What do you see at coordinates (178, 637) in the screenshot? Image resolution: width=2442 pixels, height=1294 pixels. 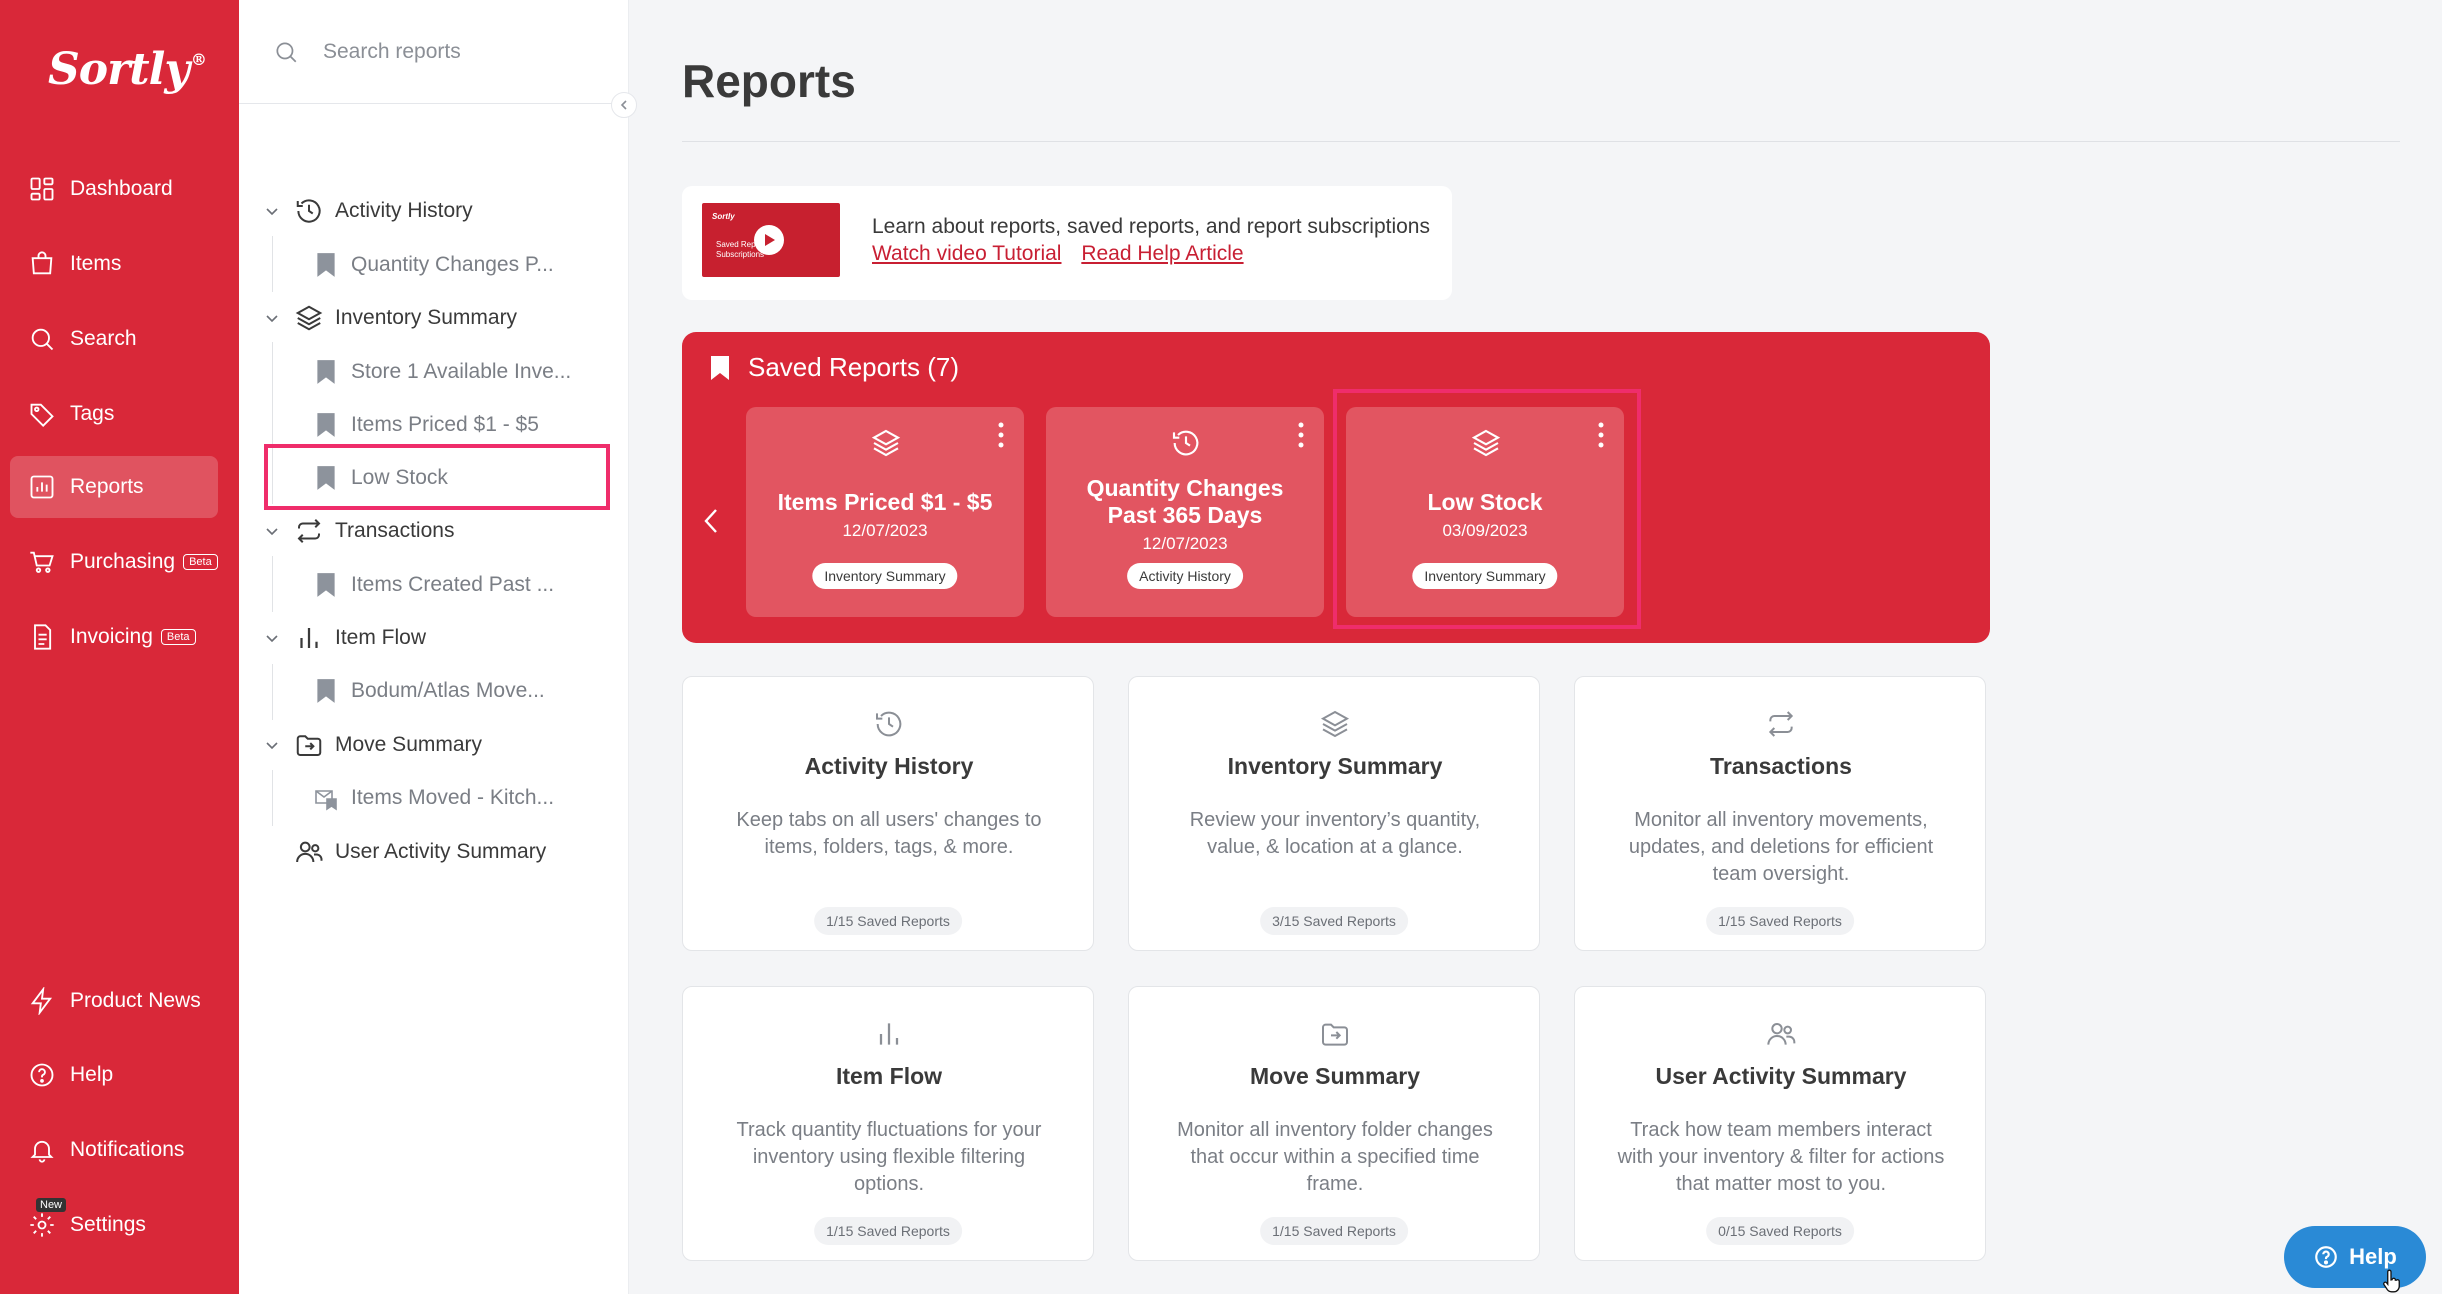 I see `beta-badge: Beta` at bounding box center [178, 637].